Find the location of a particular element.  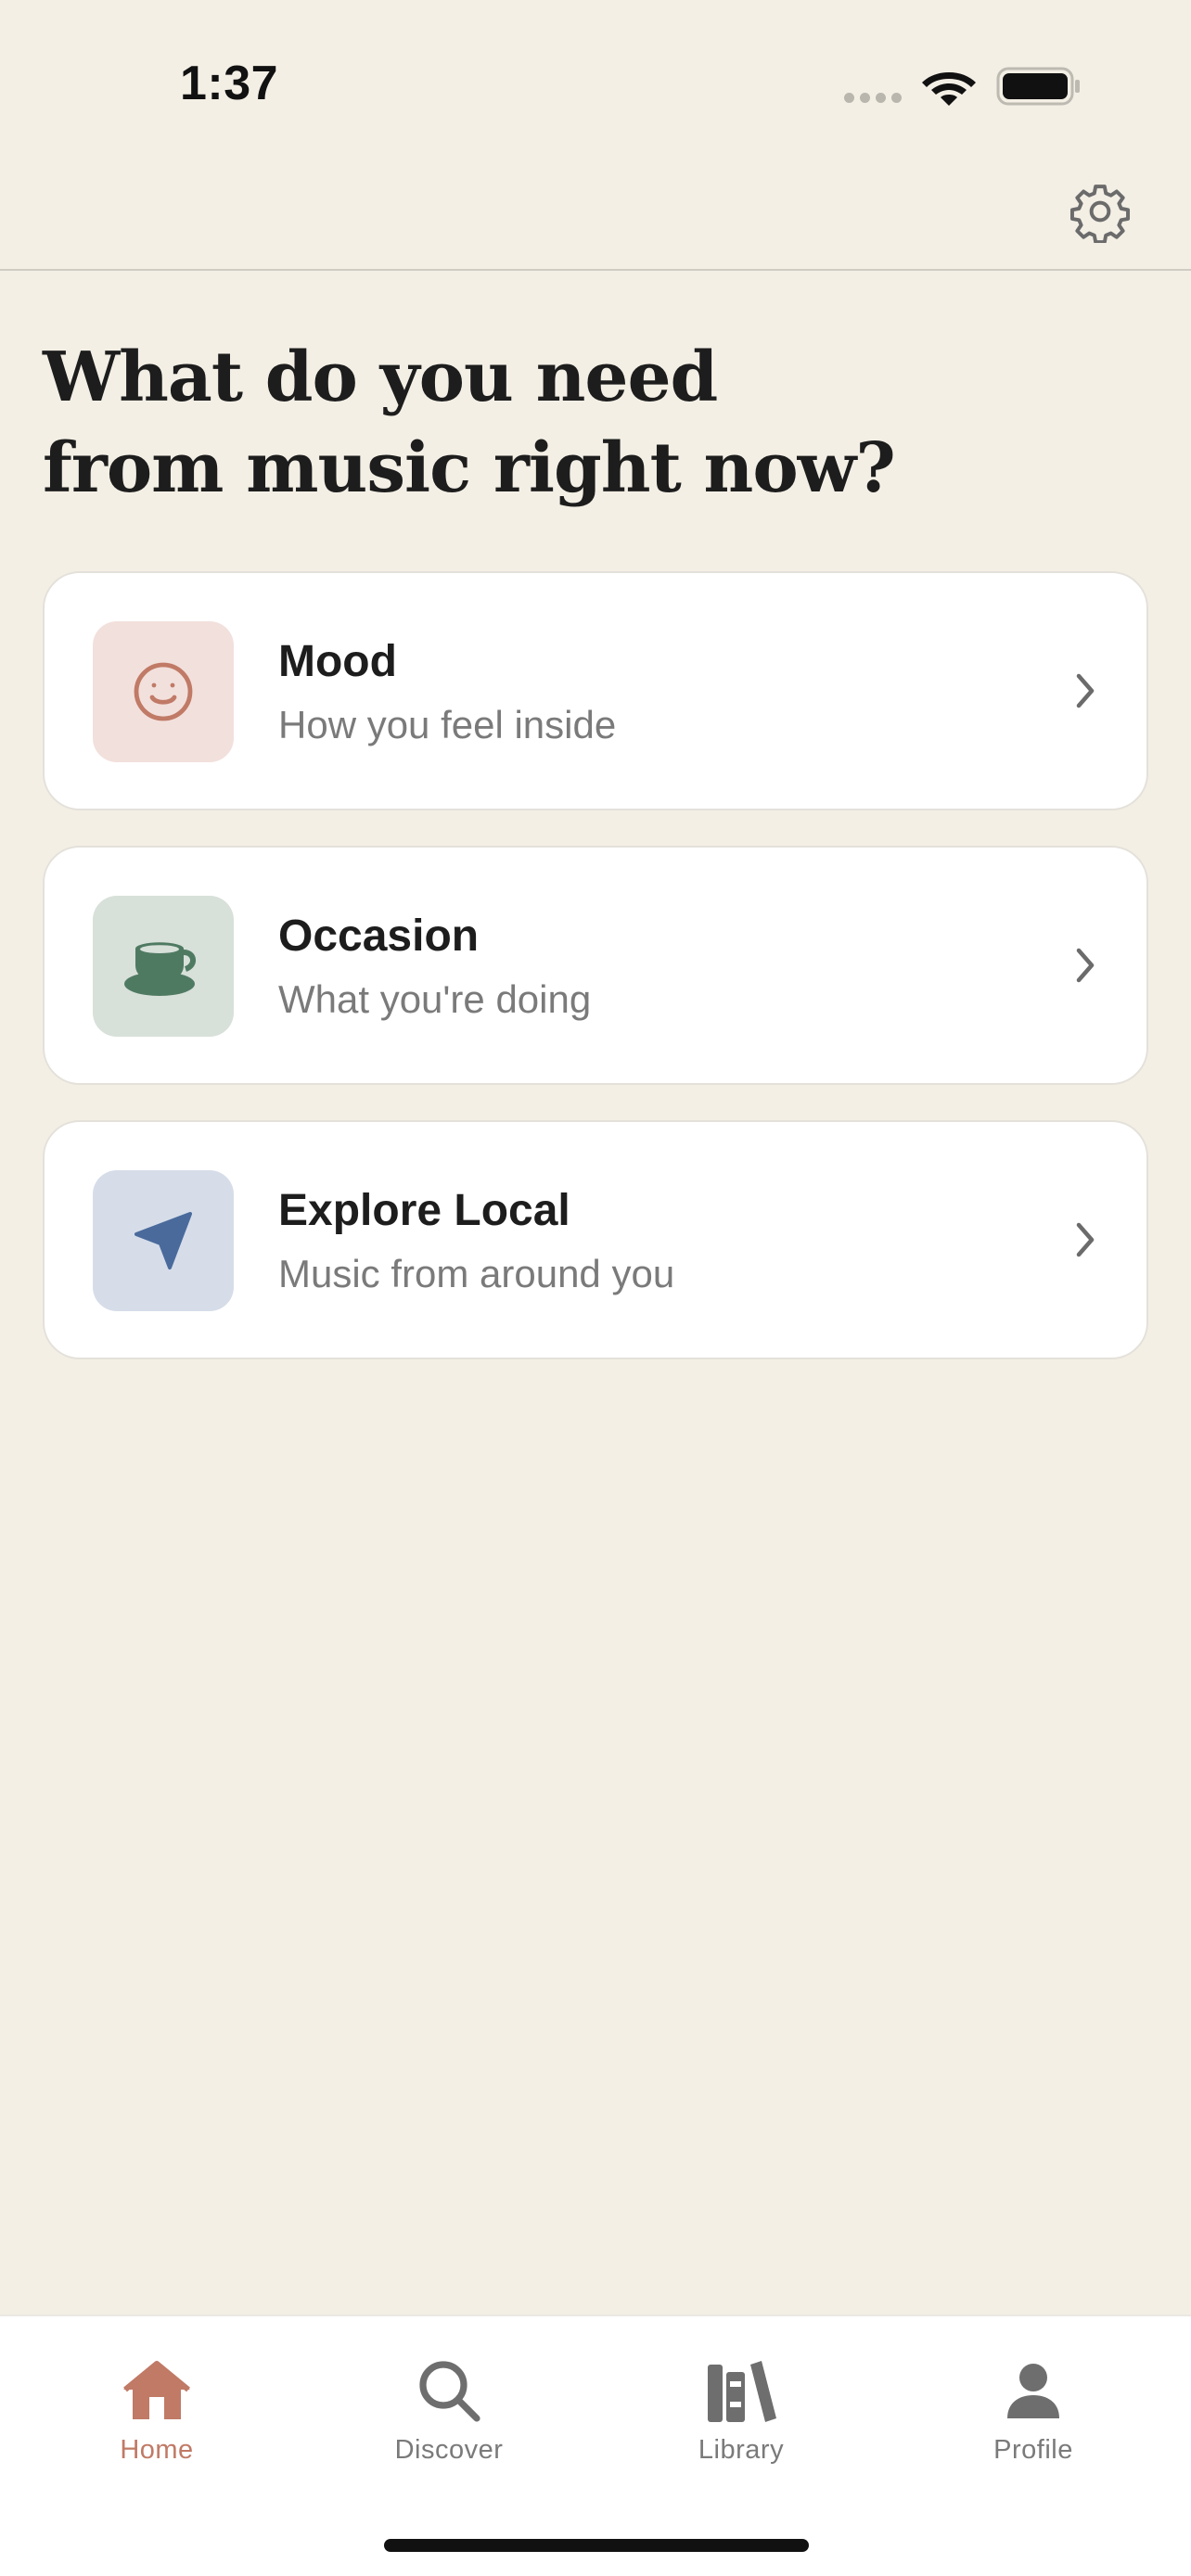

status-time: 1:37 is located at coordinates (229, 84).